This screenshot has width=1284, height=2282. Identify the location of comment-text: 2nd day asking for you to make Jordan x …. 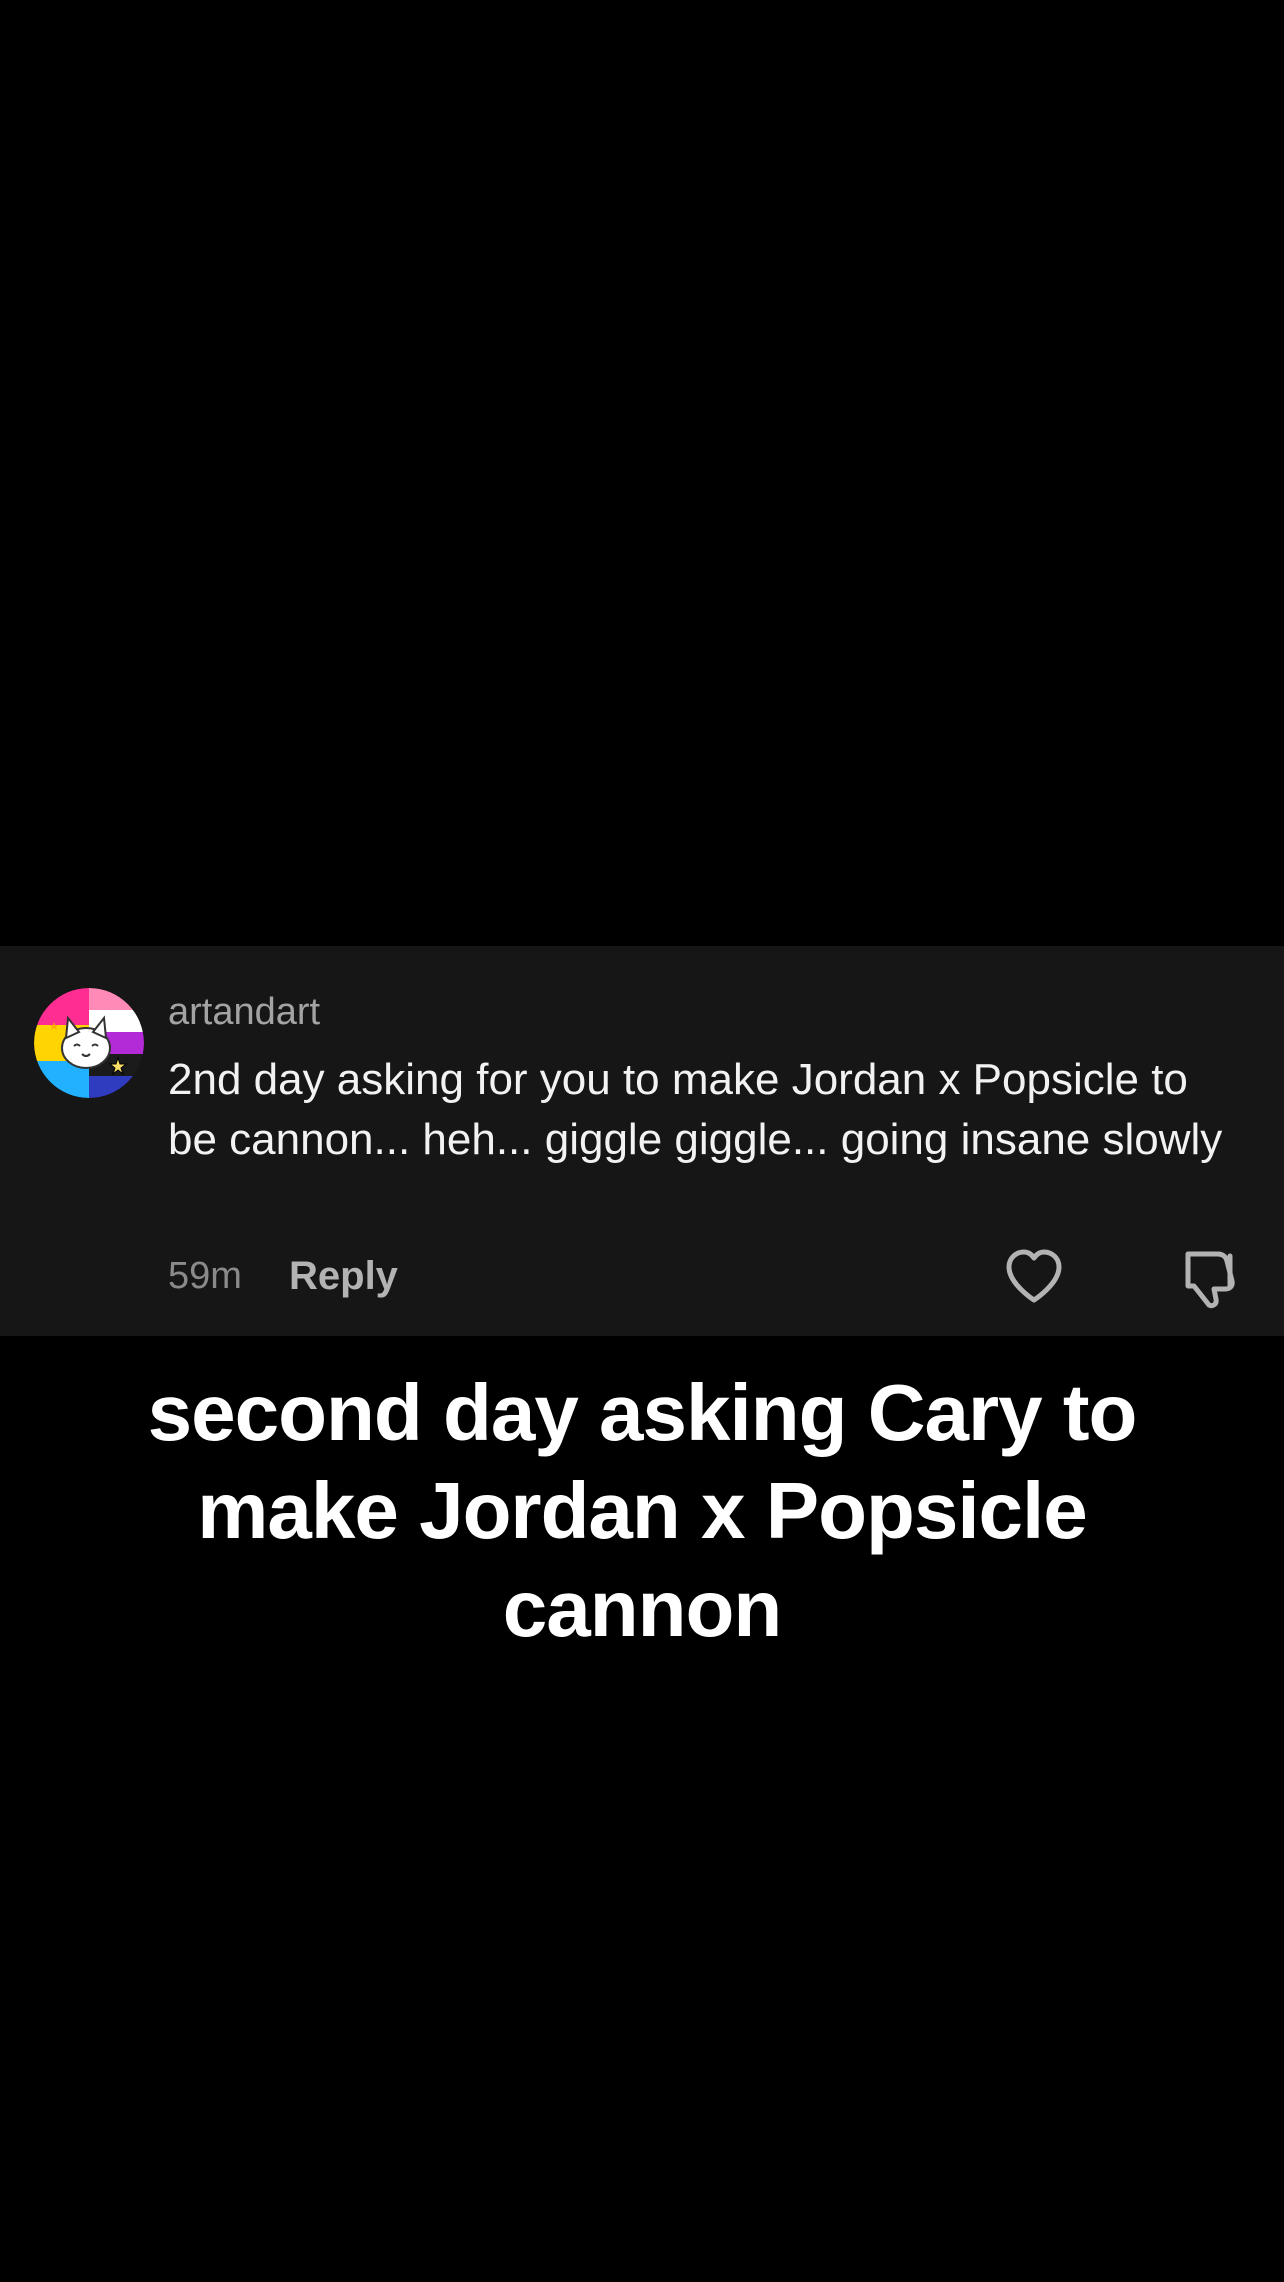
(695, 1109).